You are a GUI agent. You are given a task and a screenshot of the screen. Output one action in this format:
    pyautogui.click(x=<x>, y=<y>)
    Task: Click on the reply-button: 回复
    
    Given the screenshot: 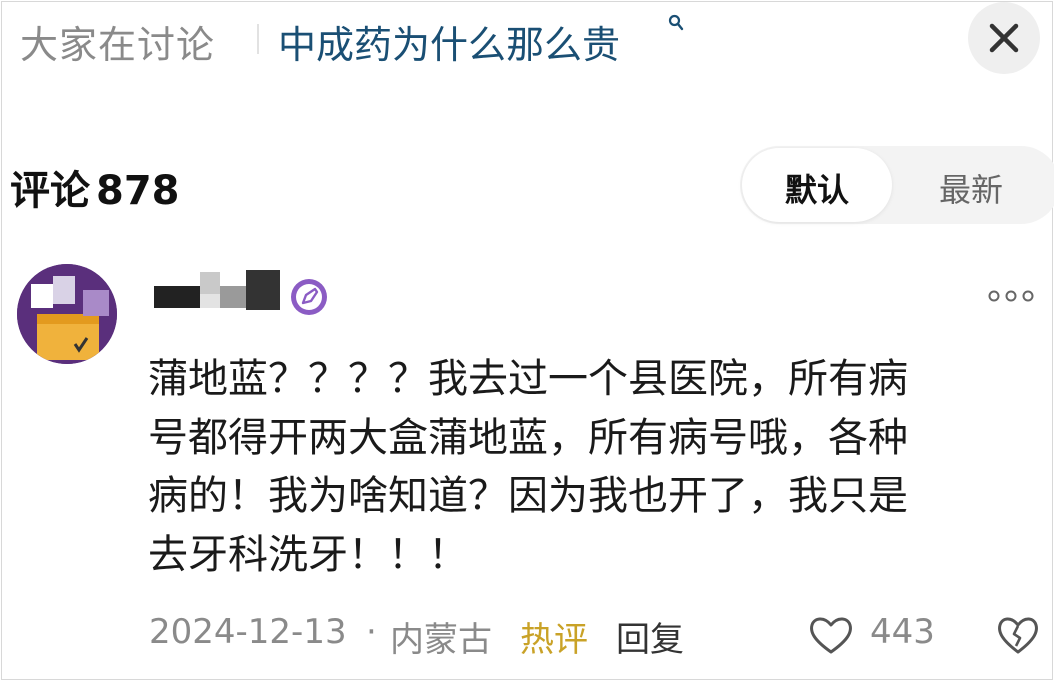 What is the action you would take?
    pyautogui.click(x=650, y=636)
    